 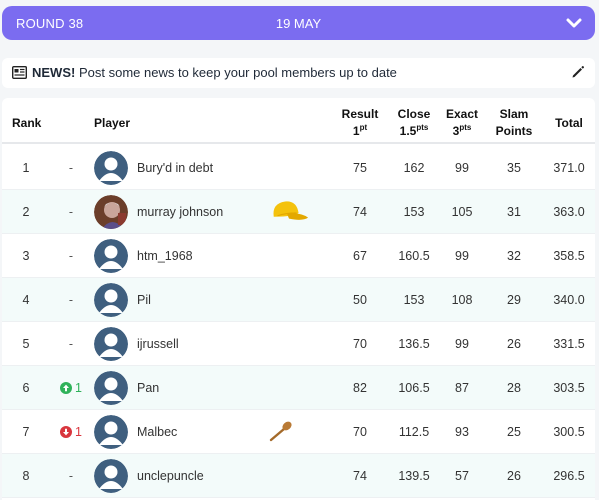 I want to click on player-name: unclepuncle, so click(x=170, y=476).